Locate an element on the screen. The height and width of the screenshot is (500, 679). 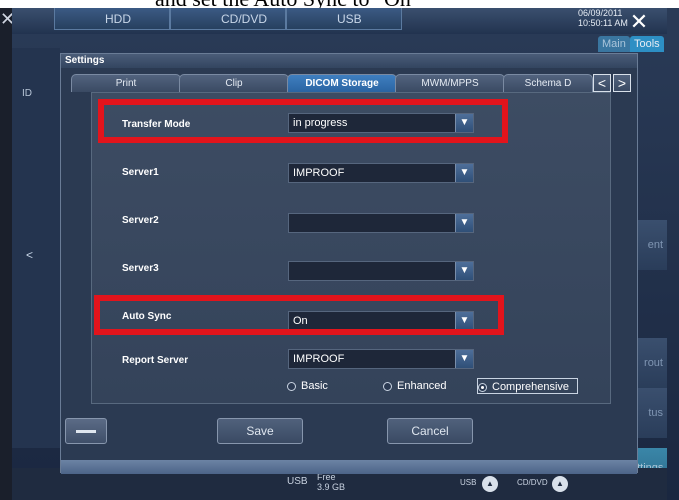
radio-enhanced: Enhanced is located at coordinates (415, 386).